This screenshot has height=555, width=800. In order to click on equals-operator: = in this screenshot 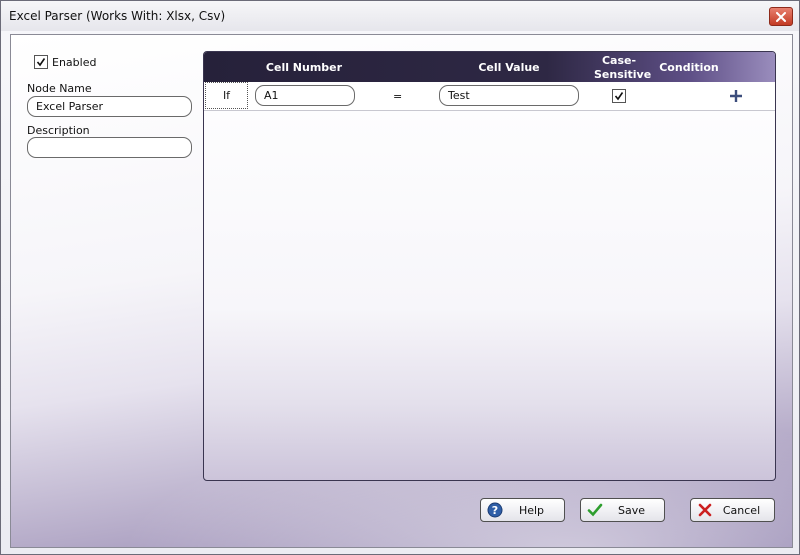, I will do `click(398, 96)`.